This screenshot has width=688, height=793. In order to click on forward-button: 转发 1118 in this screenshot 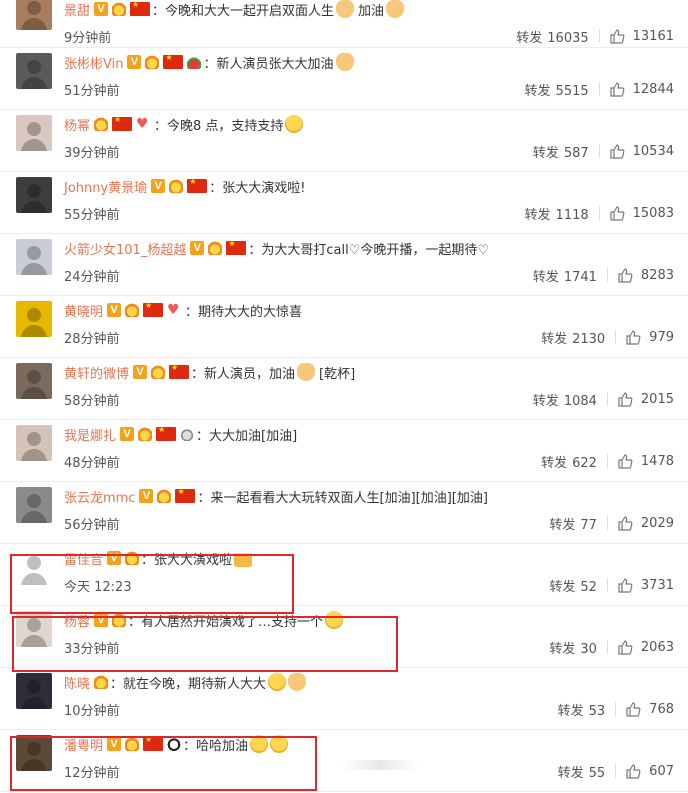, I will do `click(557, 213)`.